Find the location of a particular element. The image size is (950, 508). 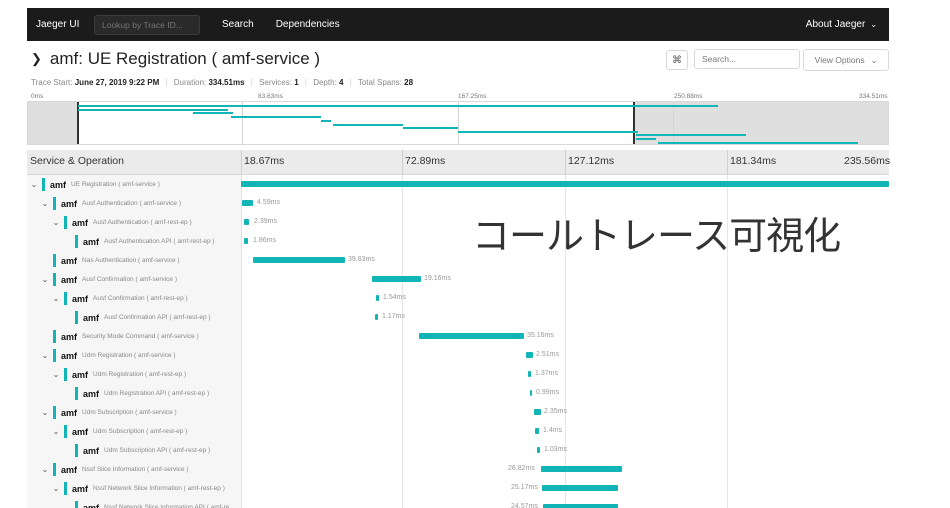

span-search-input is located at coordinates (747, 59).